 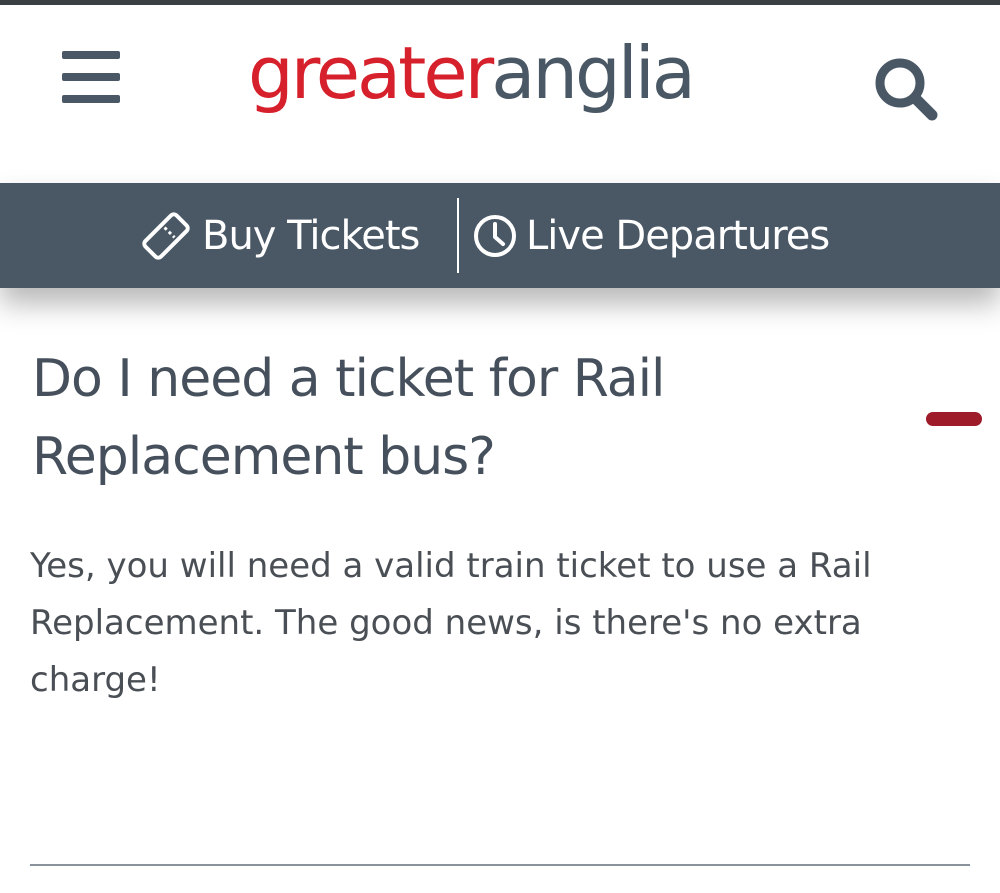 What do you see at coordinates (371, 73) in the screenshot?
I see `logo-text-greater: greater` at bounding box center [371, 73].